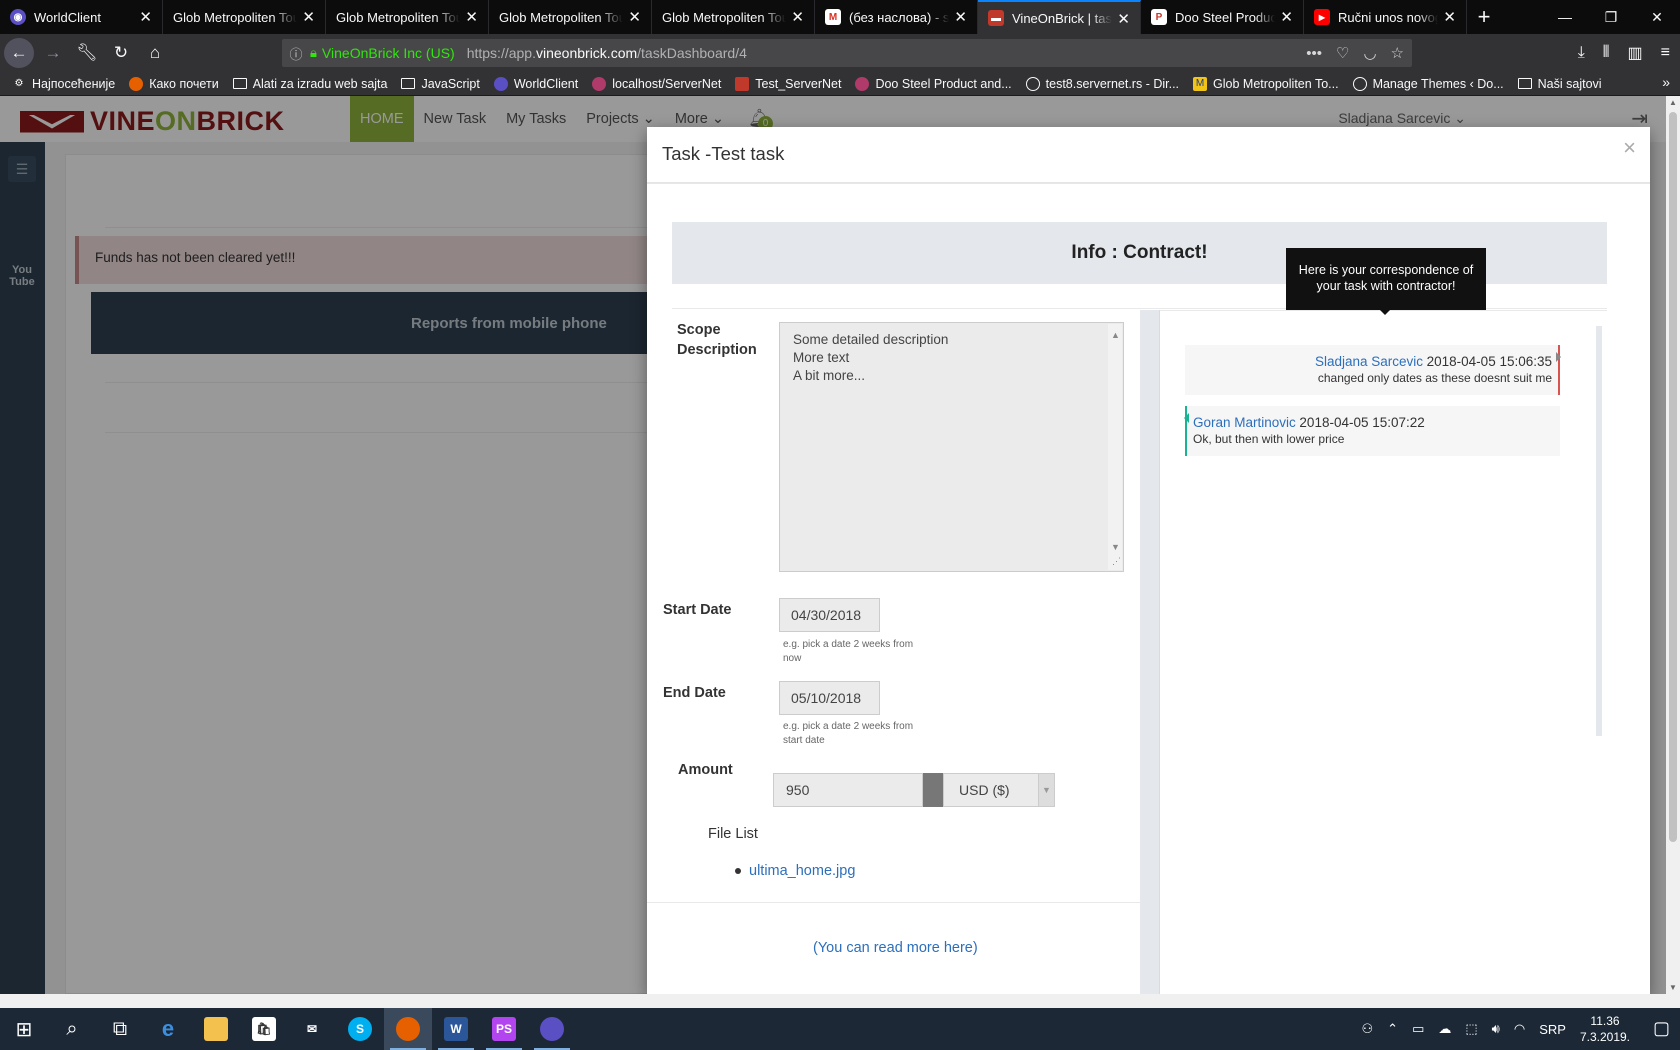 The image size is (1680, 1050). What do you see at coordinates (1116, 561) in the screenshot?
I see `resize-grip-icon: ⋰` at bounding box center [1116, 561].